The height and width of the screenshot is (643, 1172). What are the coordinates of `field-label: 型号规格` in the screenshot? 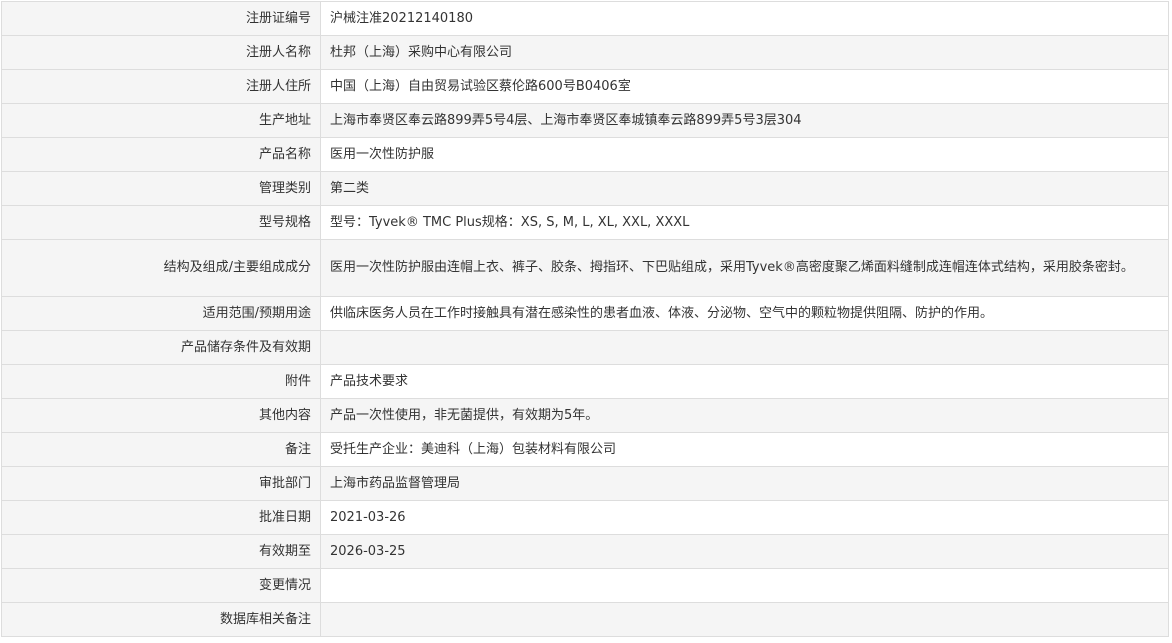 It's located at (161, 222).